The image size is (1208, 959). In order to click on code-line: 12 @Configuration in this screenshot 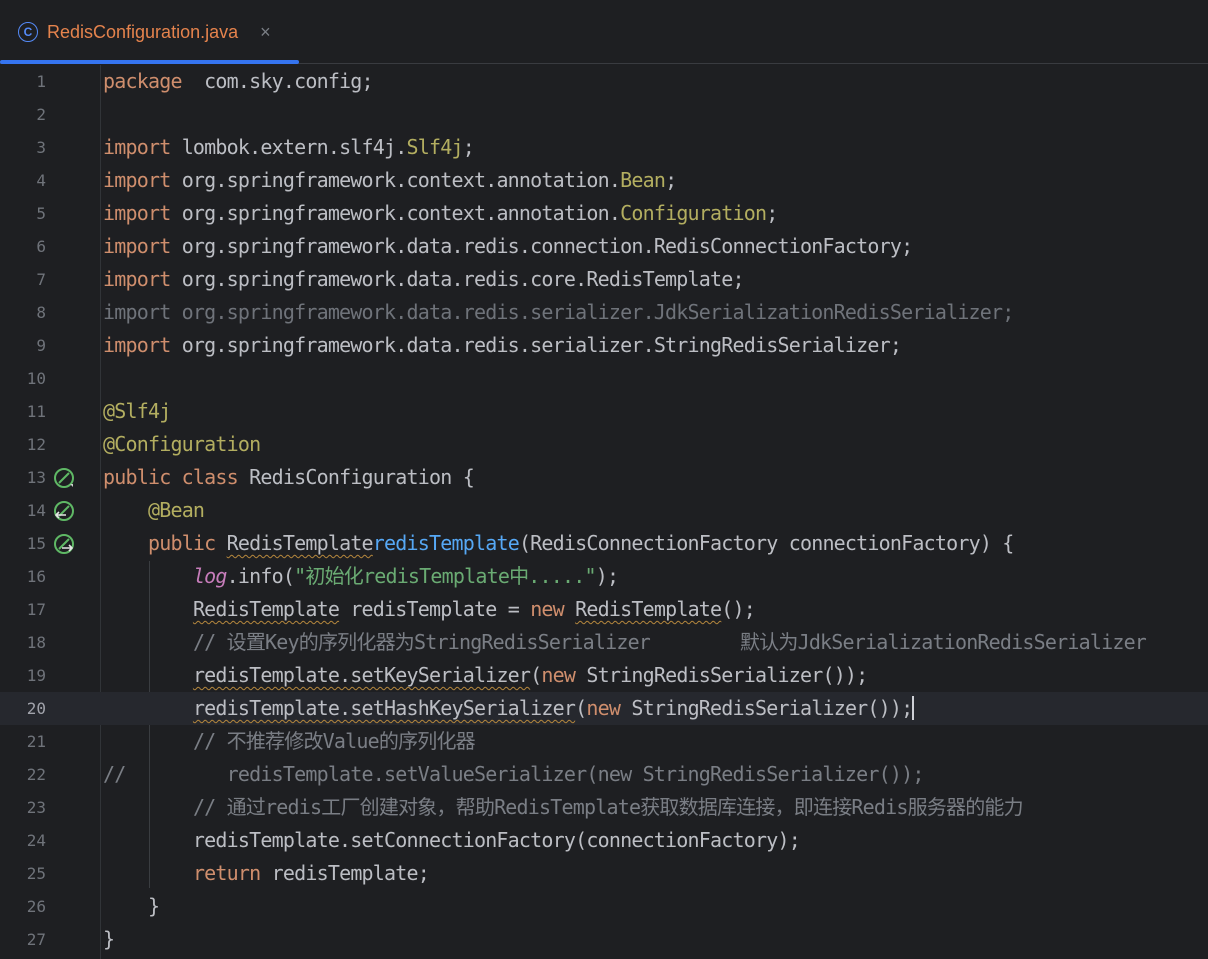, I will do `click(604, 444)`.